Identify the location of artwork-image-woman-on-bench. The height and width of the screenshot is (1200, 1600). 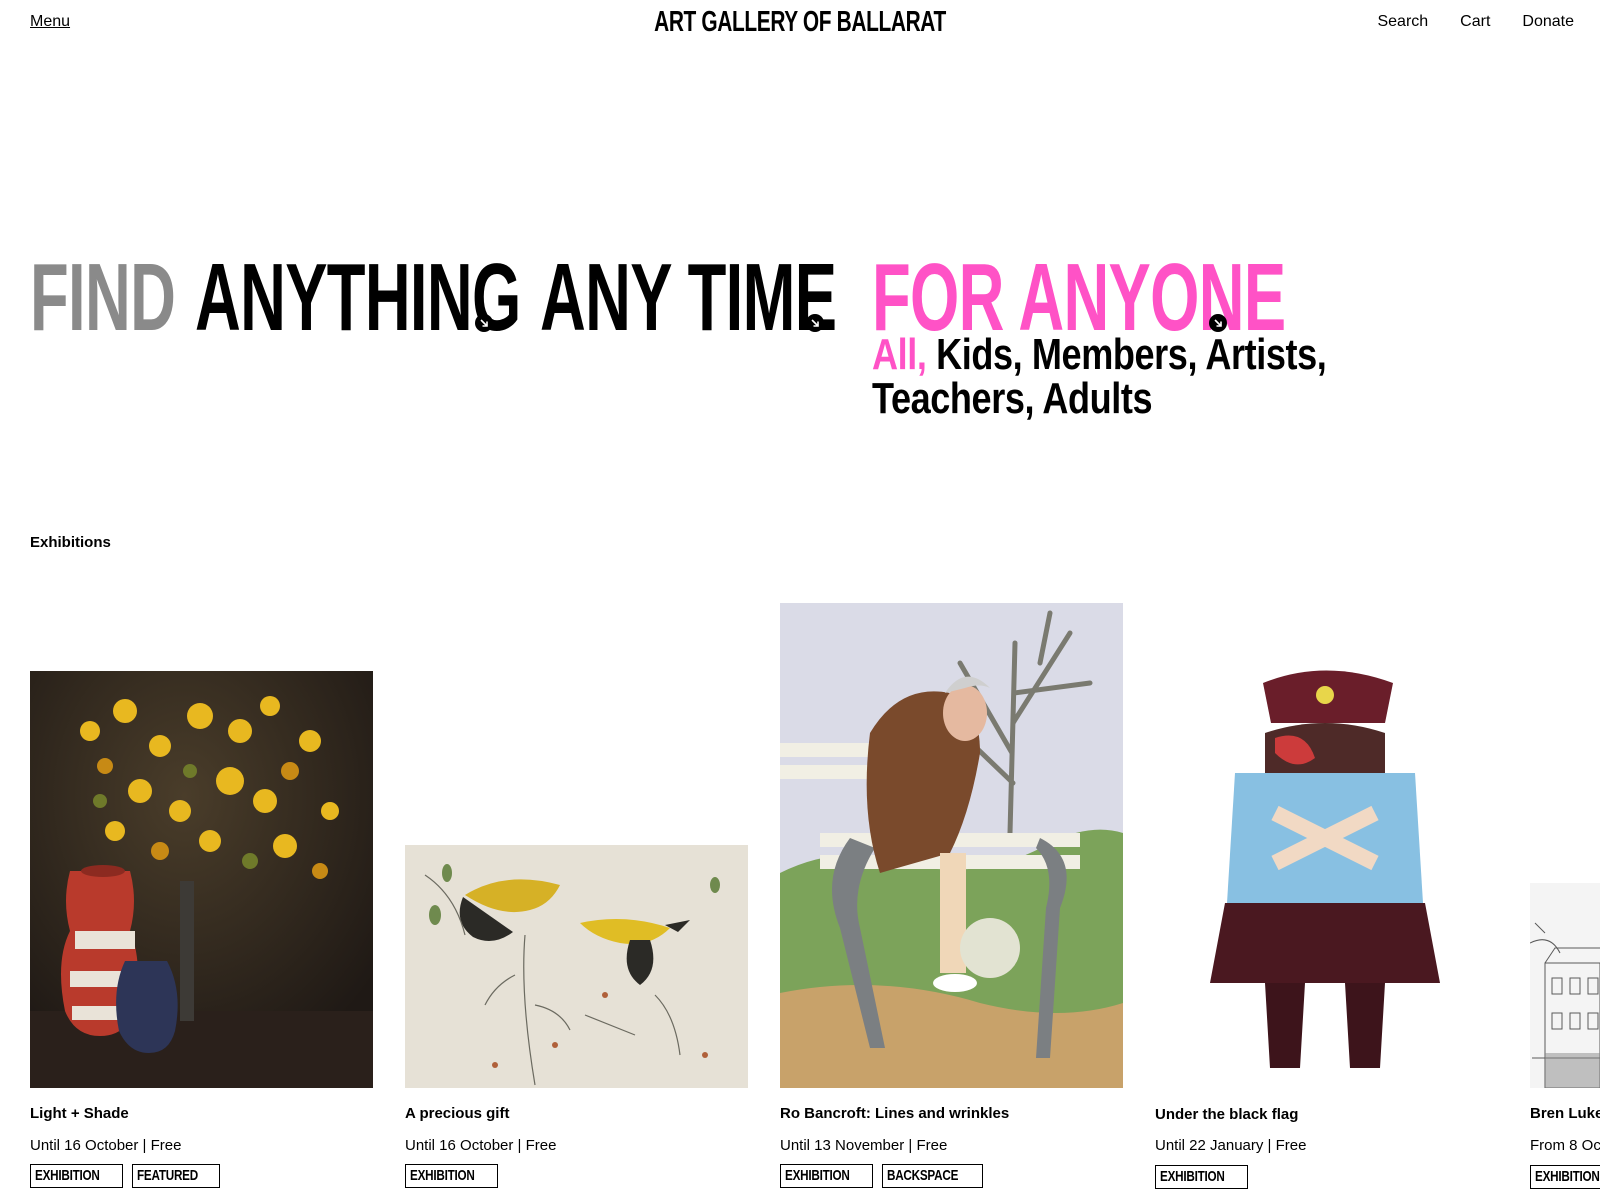
(951, 845).